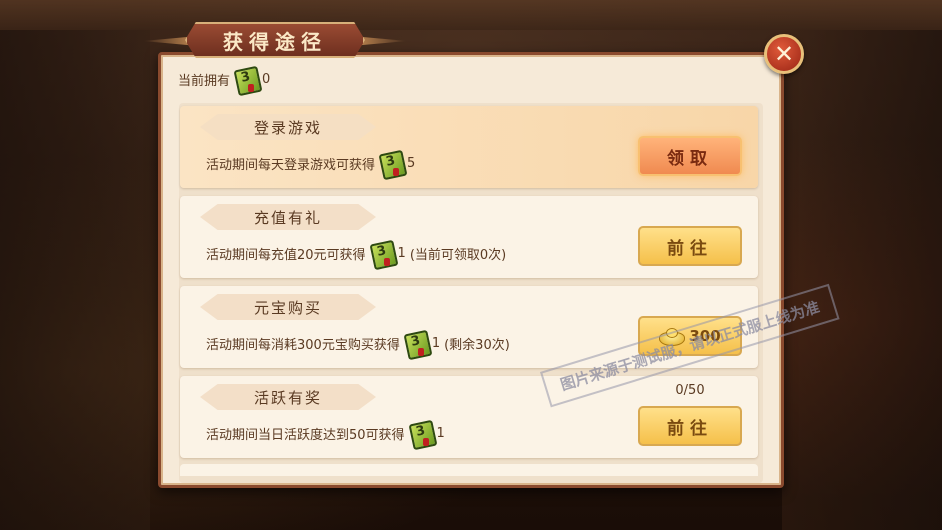  What do you see at coordinates (469, 147) in the screenshot?
I see `task-row-login: 登录游戏 活动期间每天登录游戏可获得 5 领取` at bounding box center [469, 147].